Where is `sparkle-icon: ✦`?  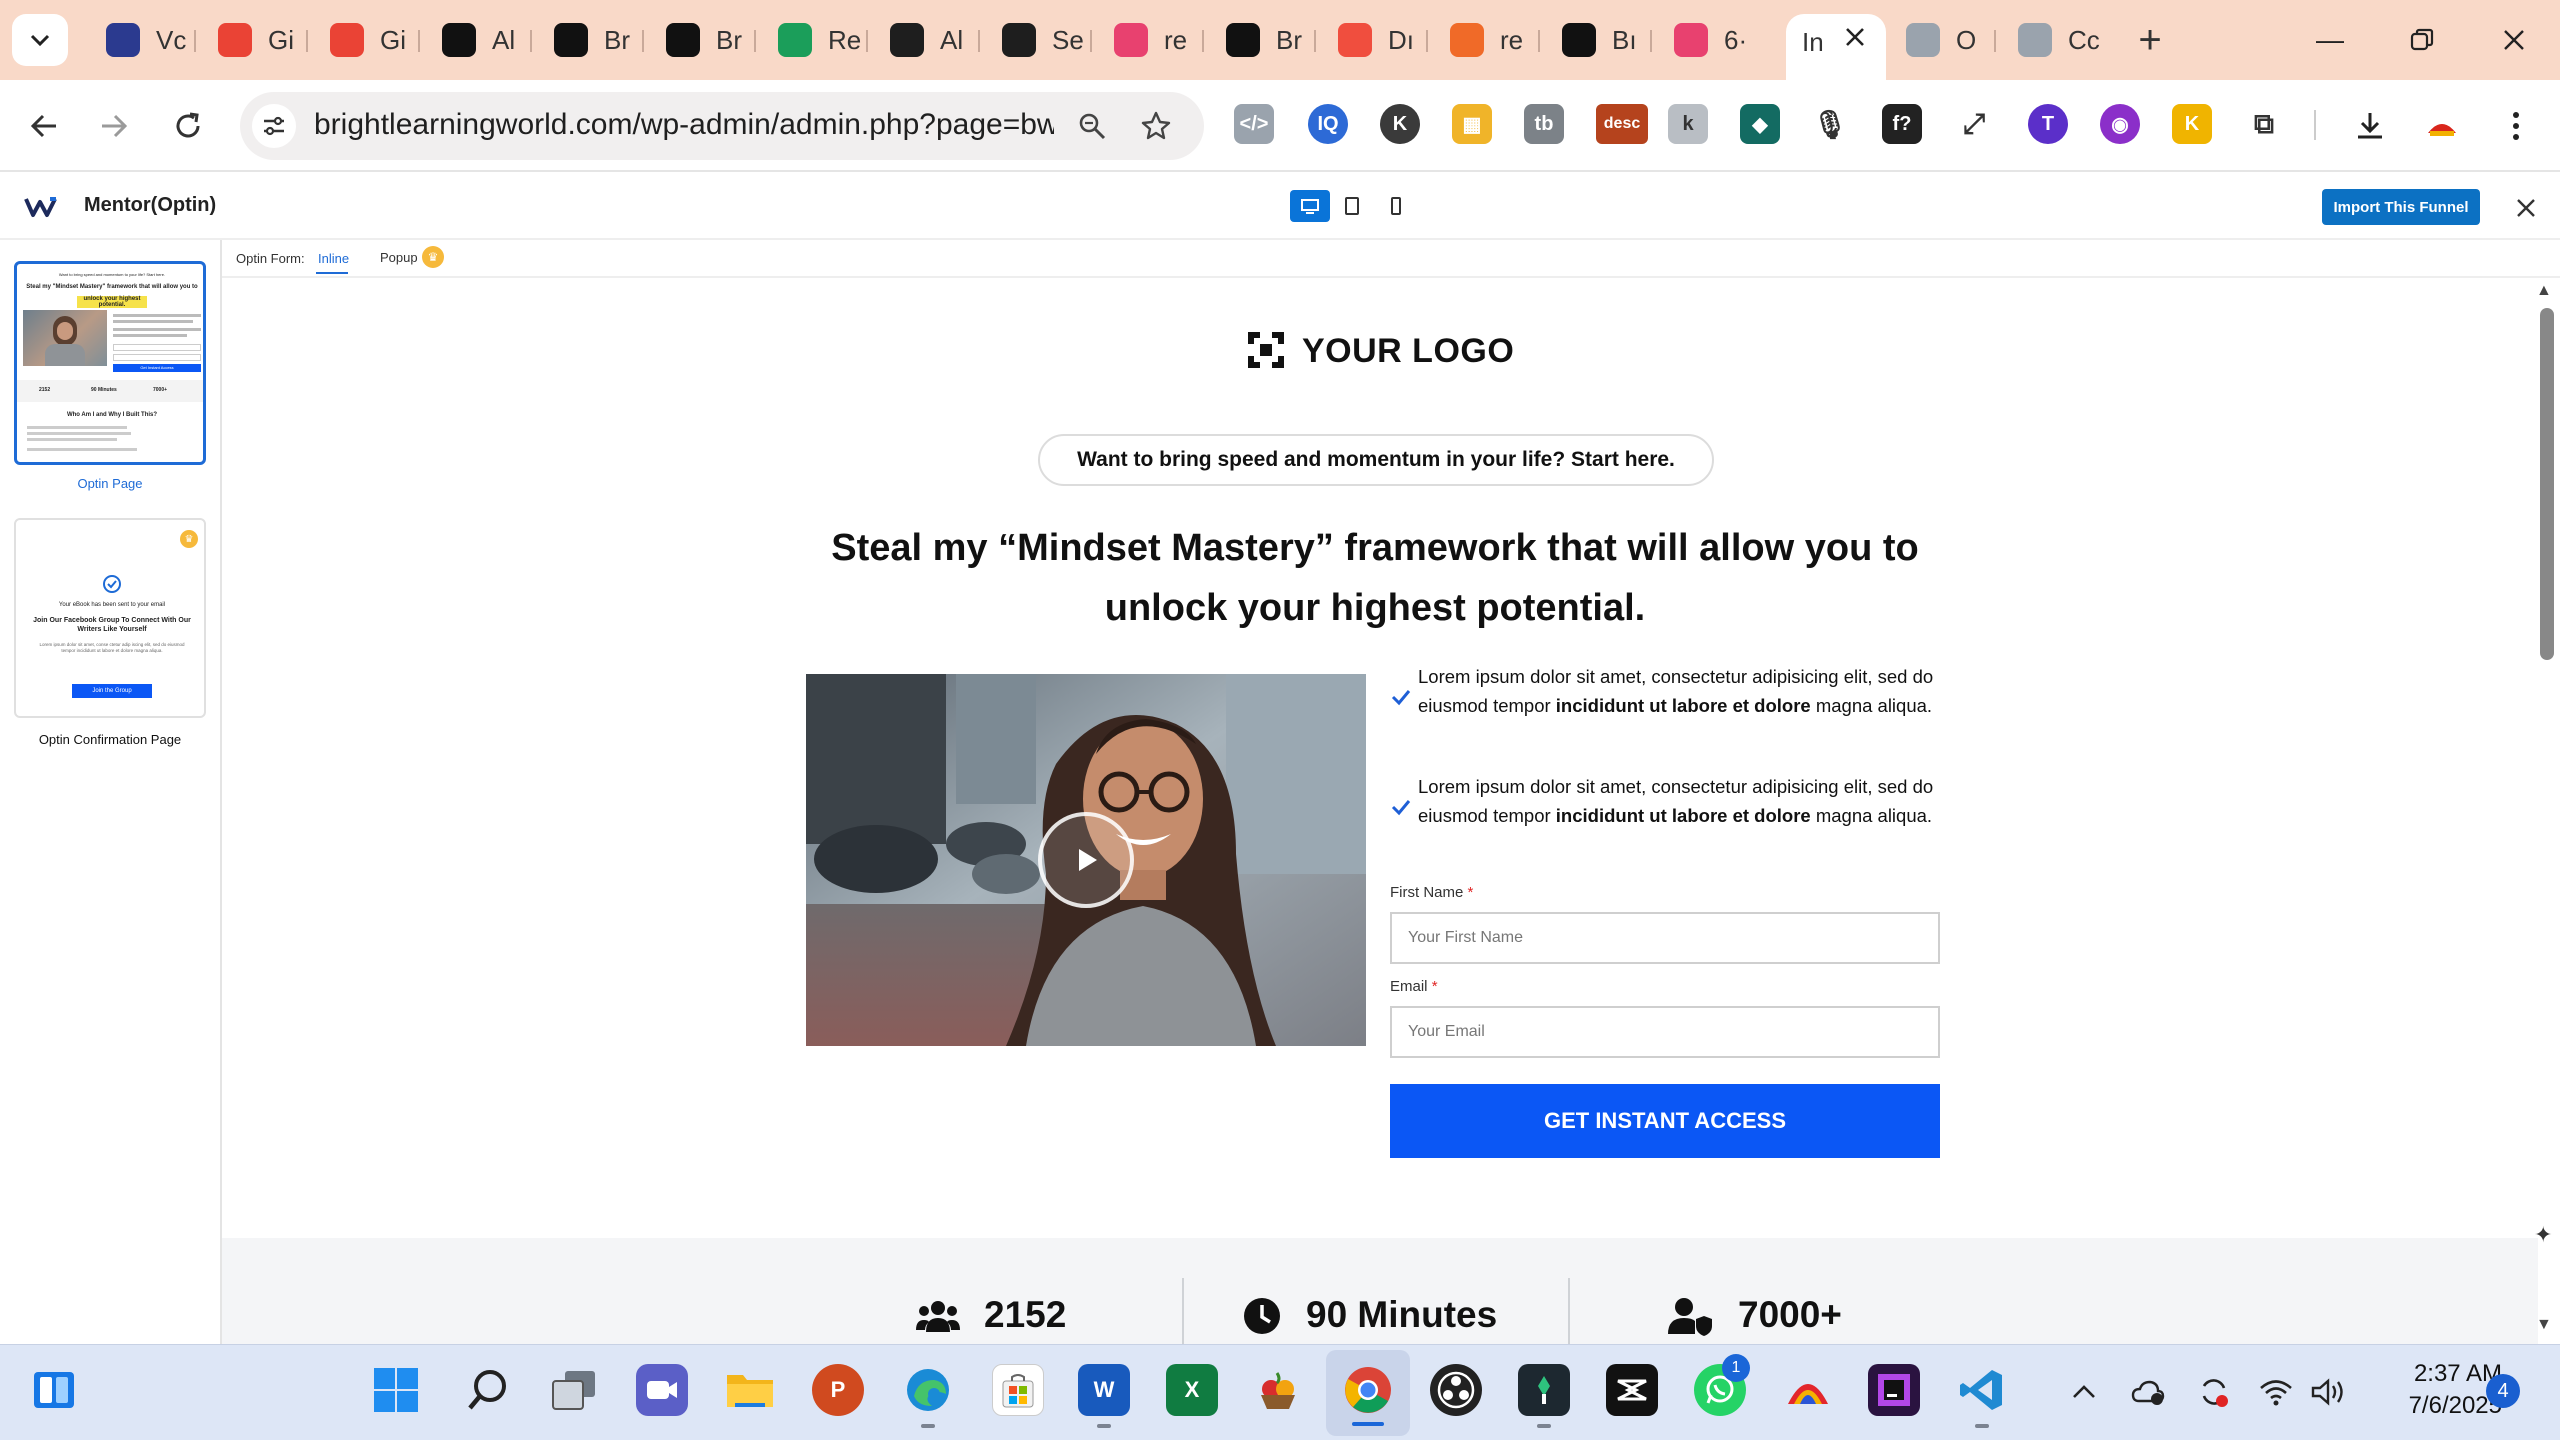
sparkle-icon: ✦ is located at coordinates (2543, 1235).